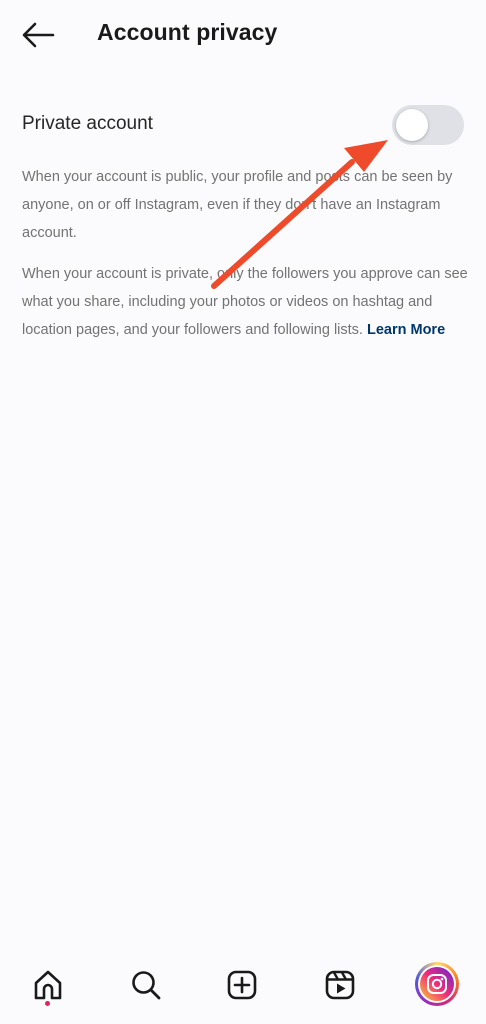  Describe the element at coordinates (243, 126) in the screenshot. I see `private-account-row: Private account` at that location.